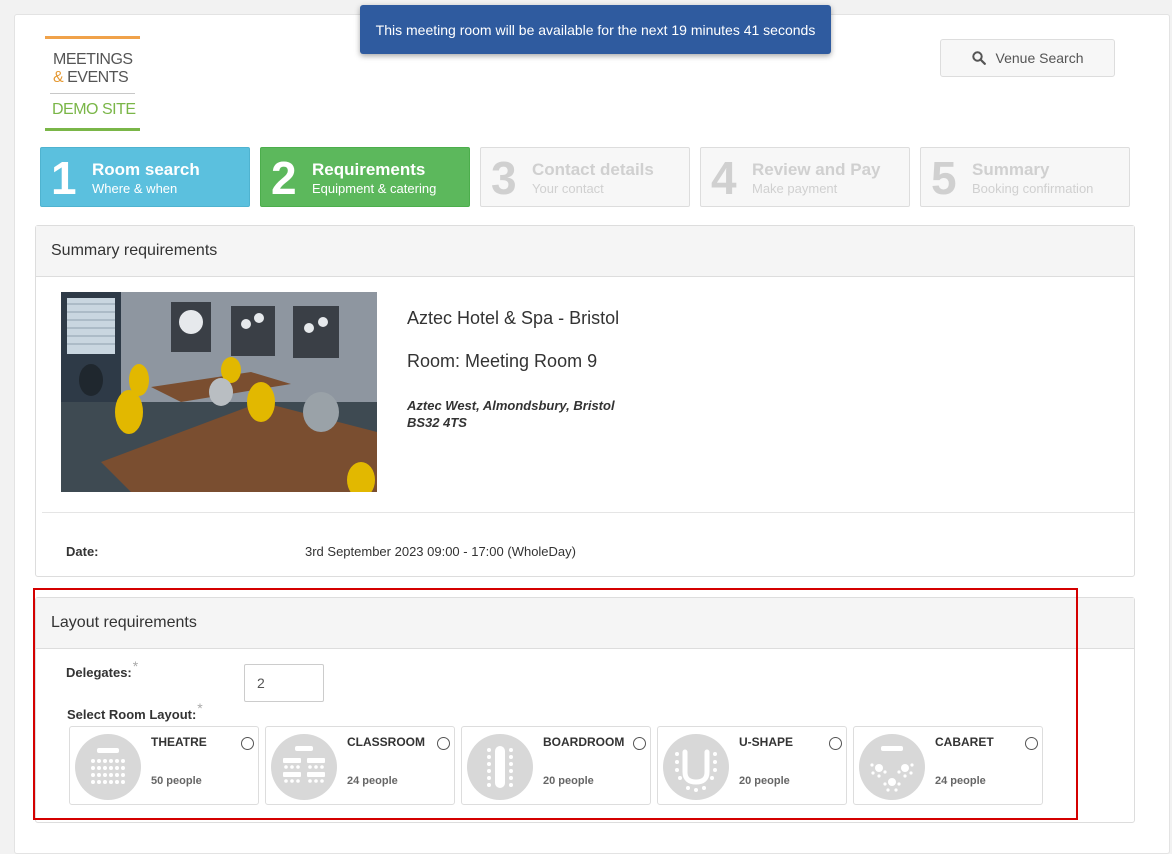 The height and width of the screenshot is (854, 1172). Describe the element at coordinates (91, 77) in the screenshot. I see `logo-line-2: & EVENTS` at that location.